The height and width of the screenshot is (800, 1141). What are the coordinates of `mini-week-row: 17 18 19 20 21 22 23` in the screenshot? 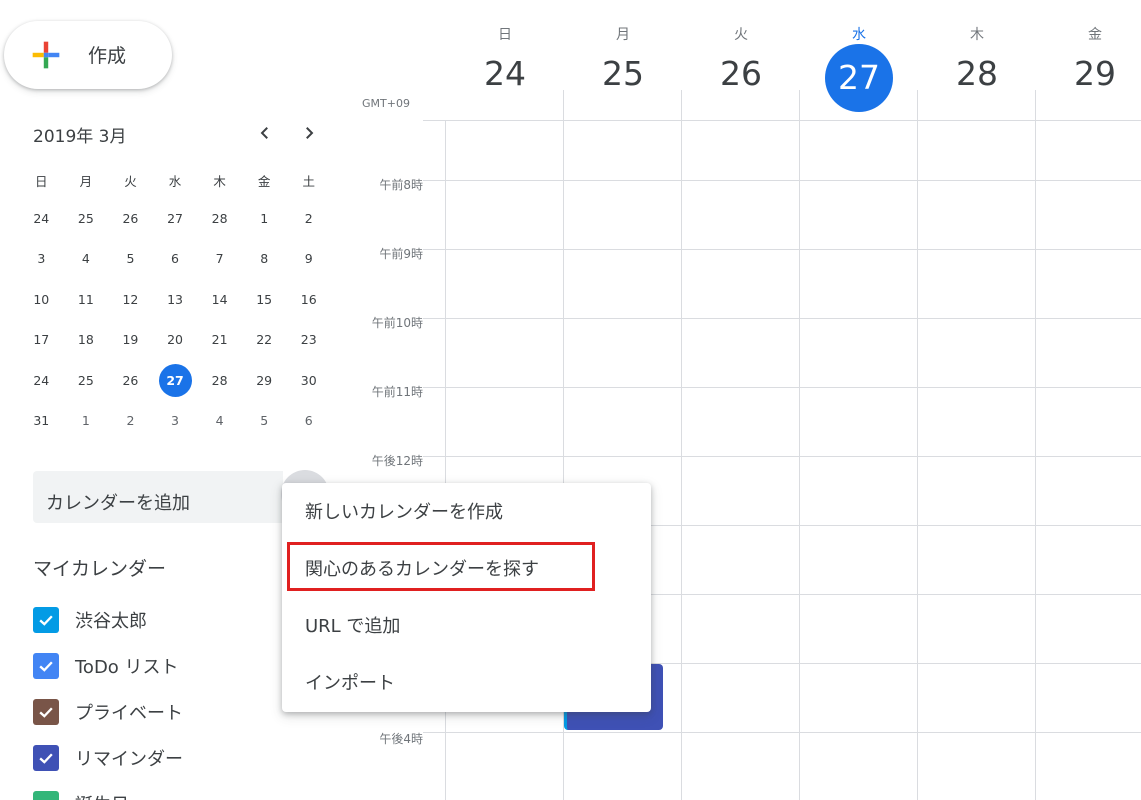 It's located at (175, 340).